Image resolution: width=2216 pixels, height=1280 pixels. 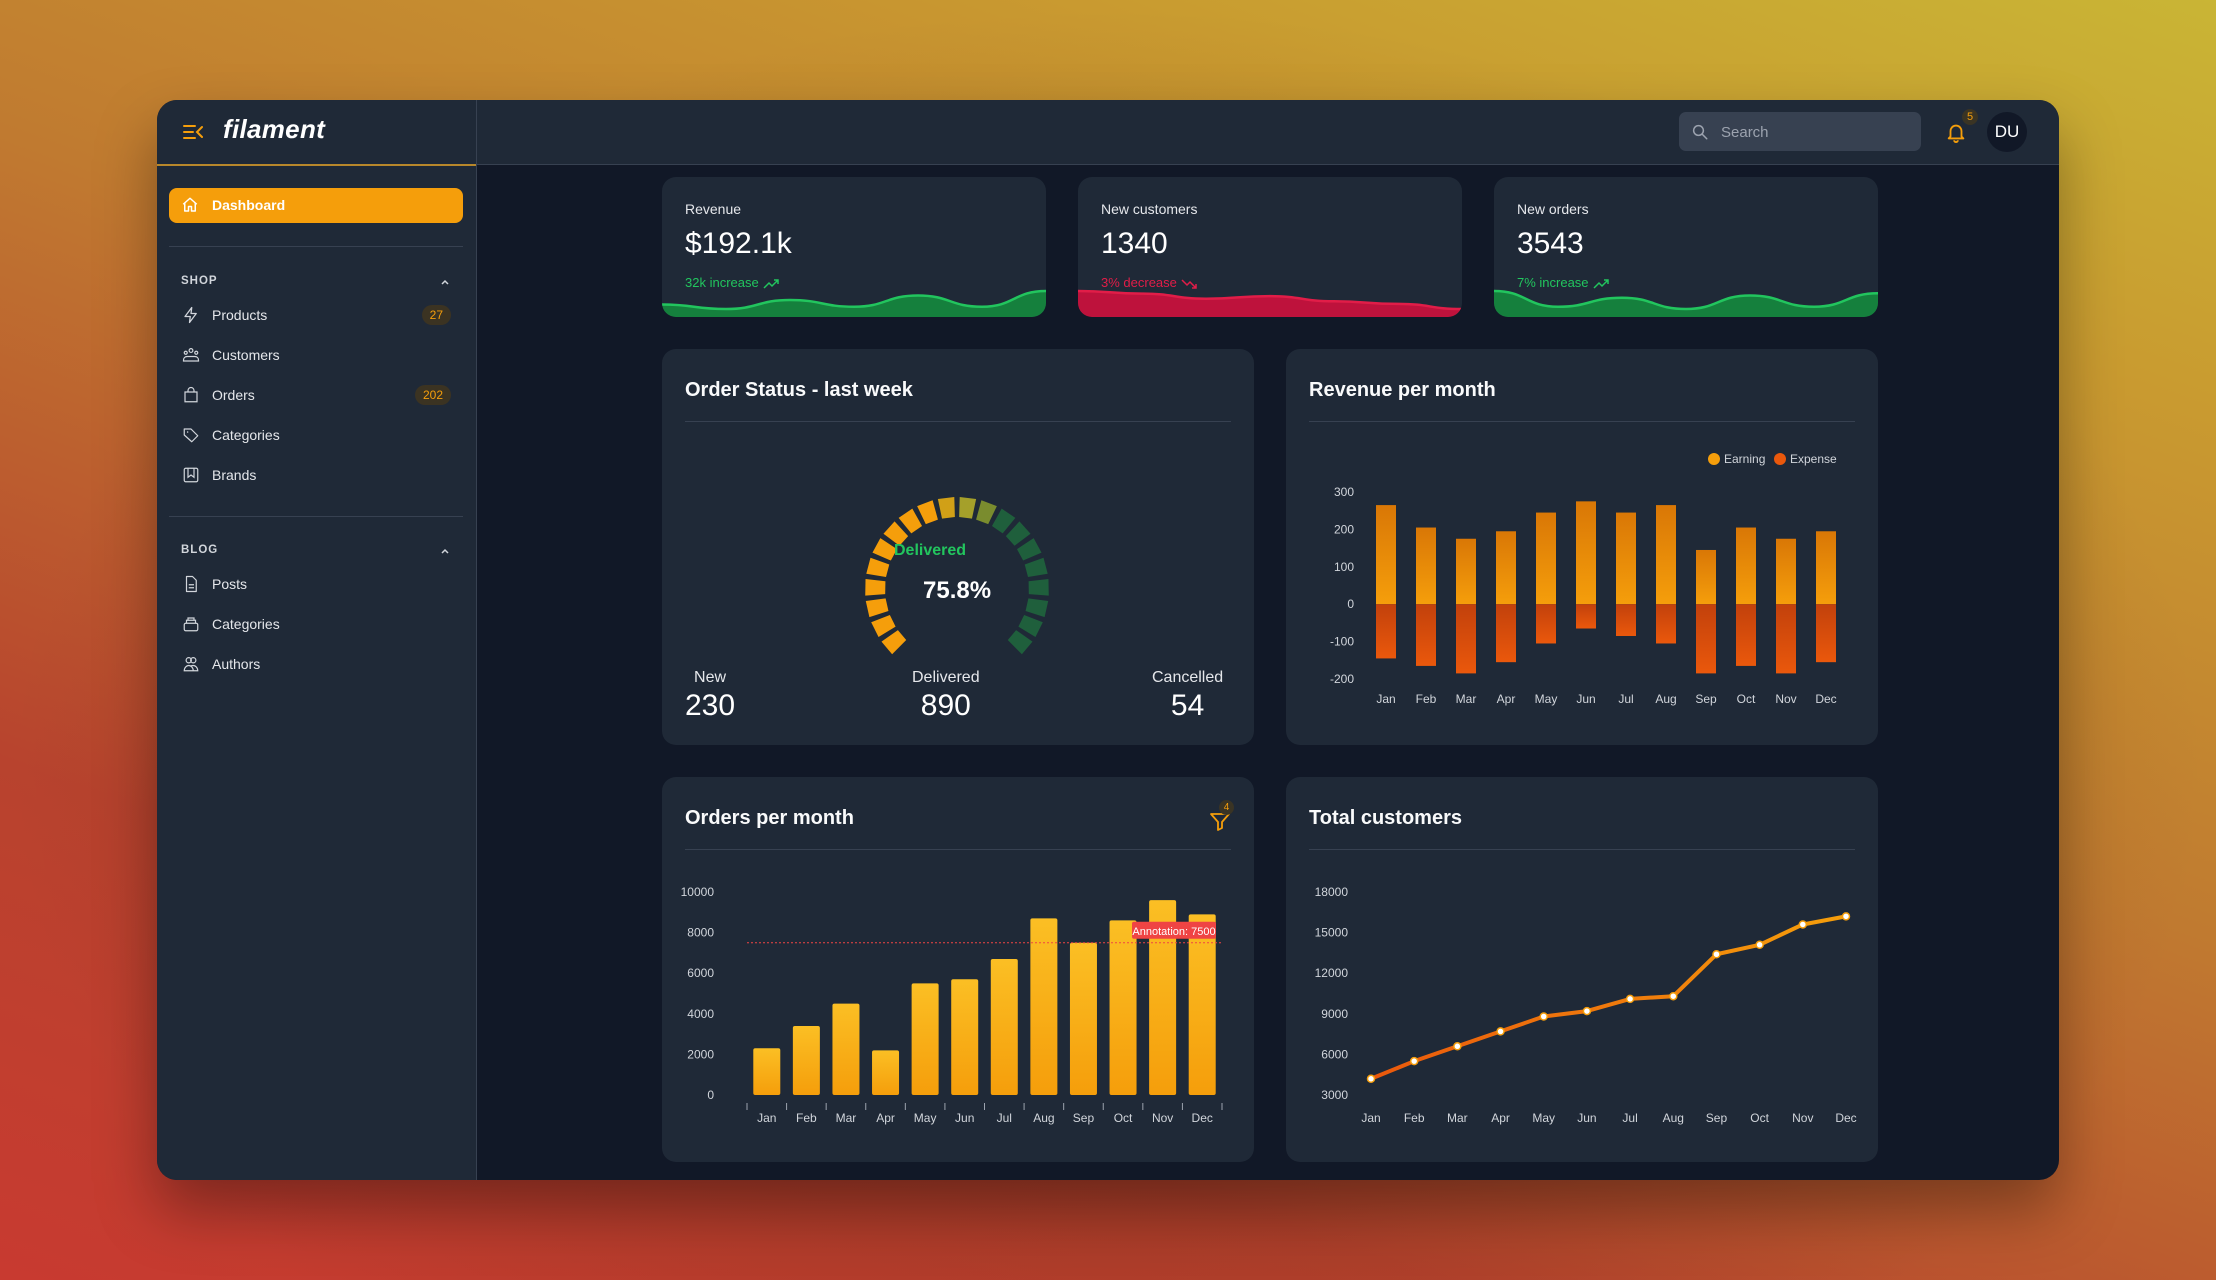 What do you see at coordinates (1553, 209) in the screenshot?
I see `stat-label: New orders` at bounding box center [1553, 209].